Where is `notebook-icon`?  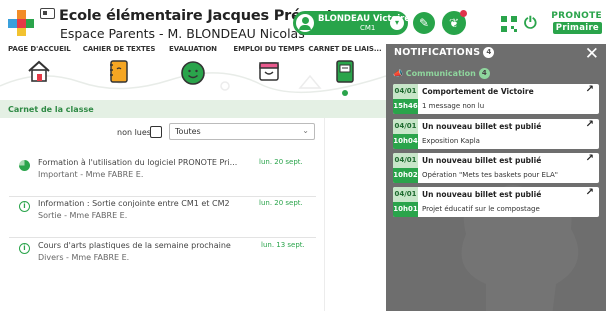
notebook-icon is located at coordinates (119, 71).